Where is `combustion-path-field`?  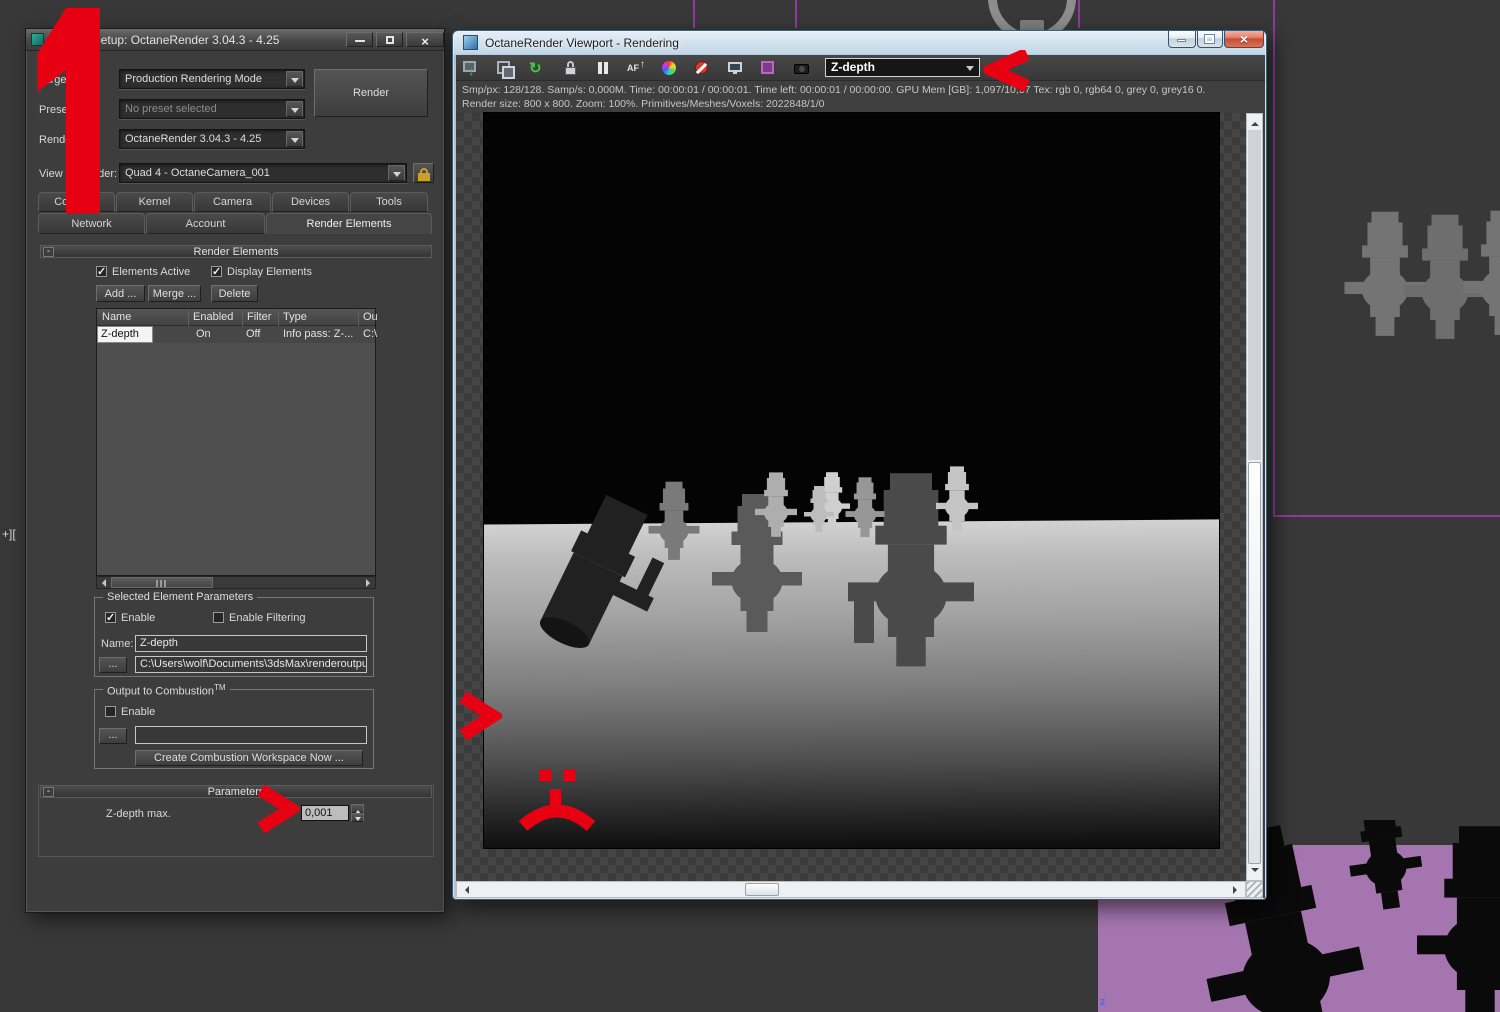 combustion-path-field is located at coordinates (251, 735).